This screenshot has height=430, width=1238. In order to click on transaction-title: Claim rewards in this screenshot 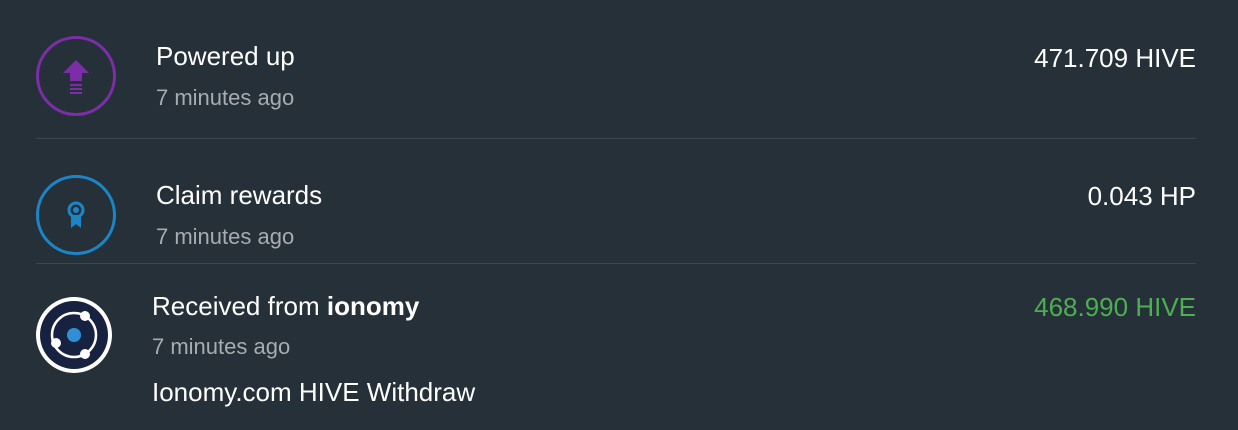, I will do `click(239, 195)`.